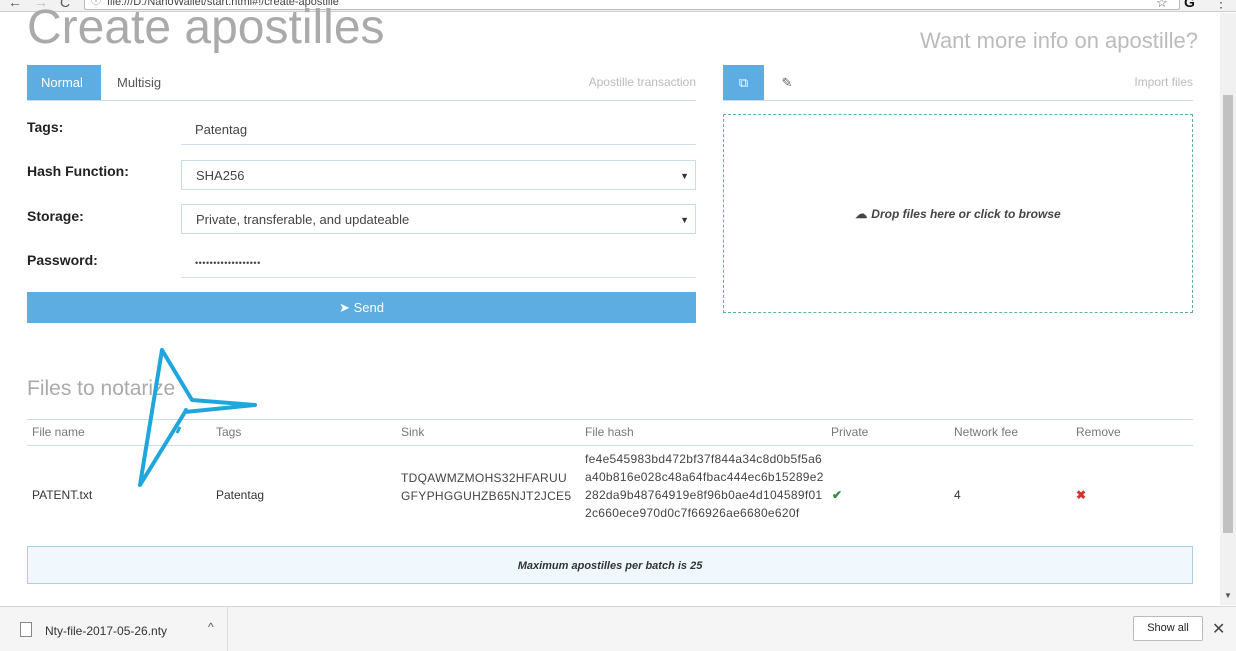 The image size is (1236, 651). I want to click on scroll-down-icon: ▼, so click(1228, 595).